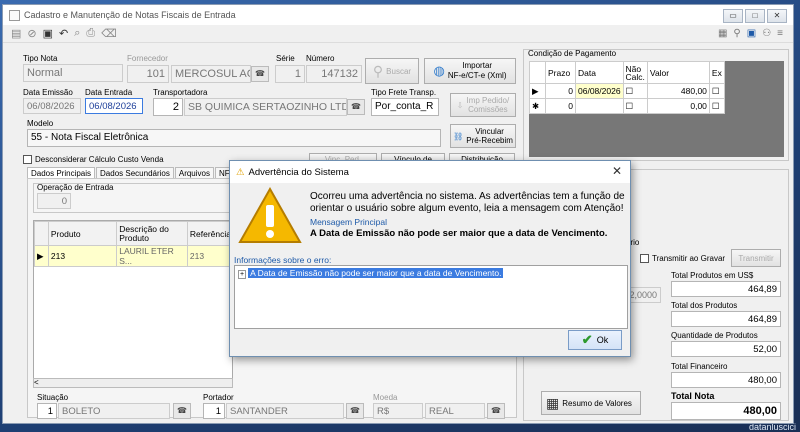 This screenshot has width=800, height=432. I want to click on modelo-select: 55 - Nota Fiscal Eletrônica, so click(234, 138).